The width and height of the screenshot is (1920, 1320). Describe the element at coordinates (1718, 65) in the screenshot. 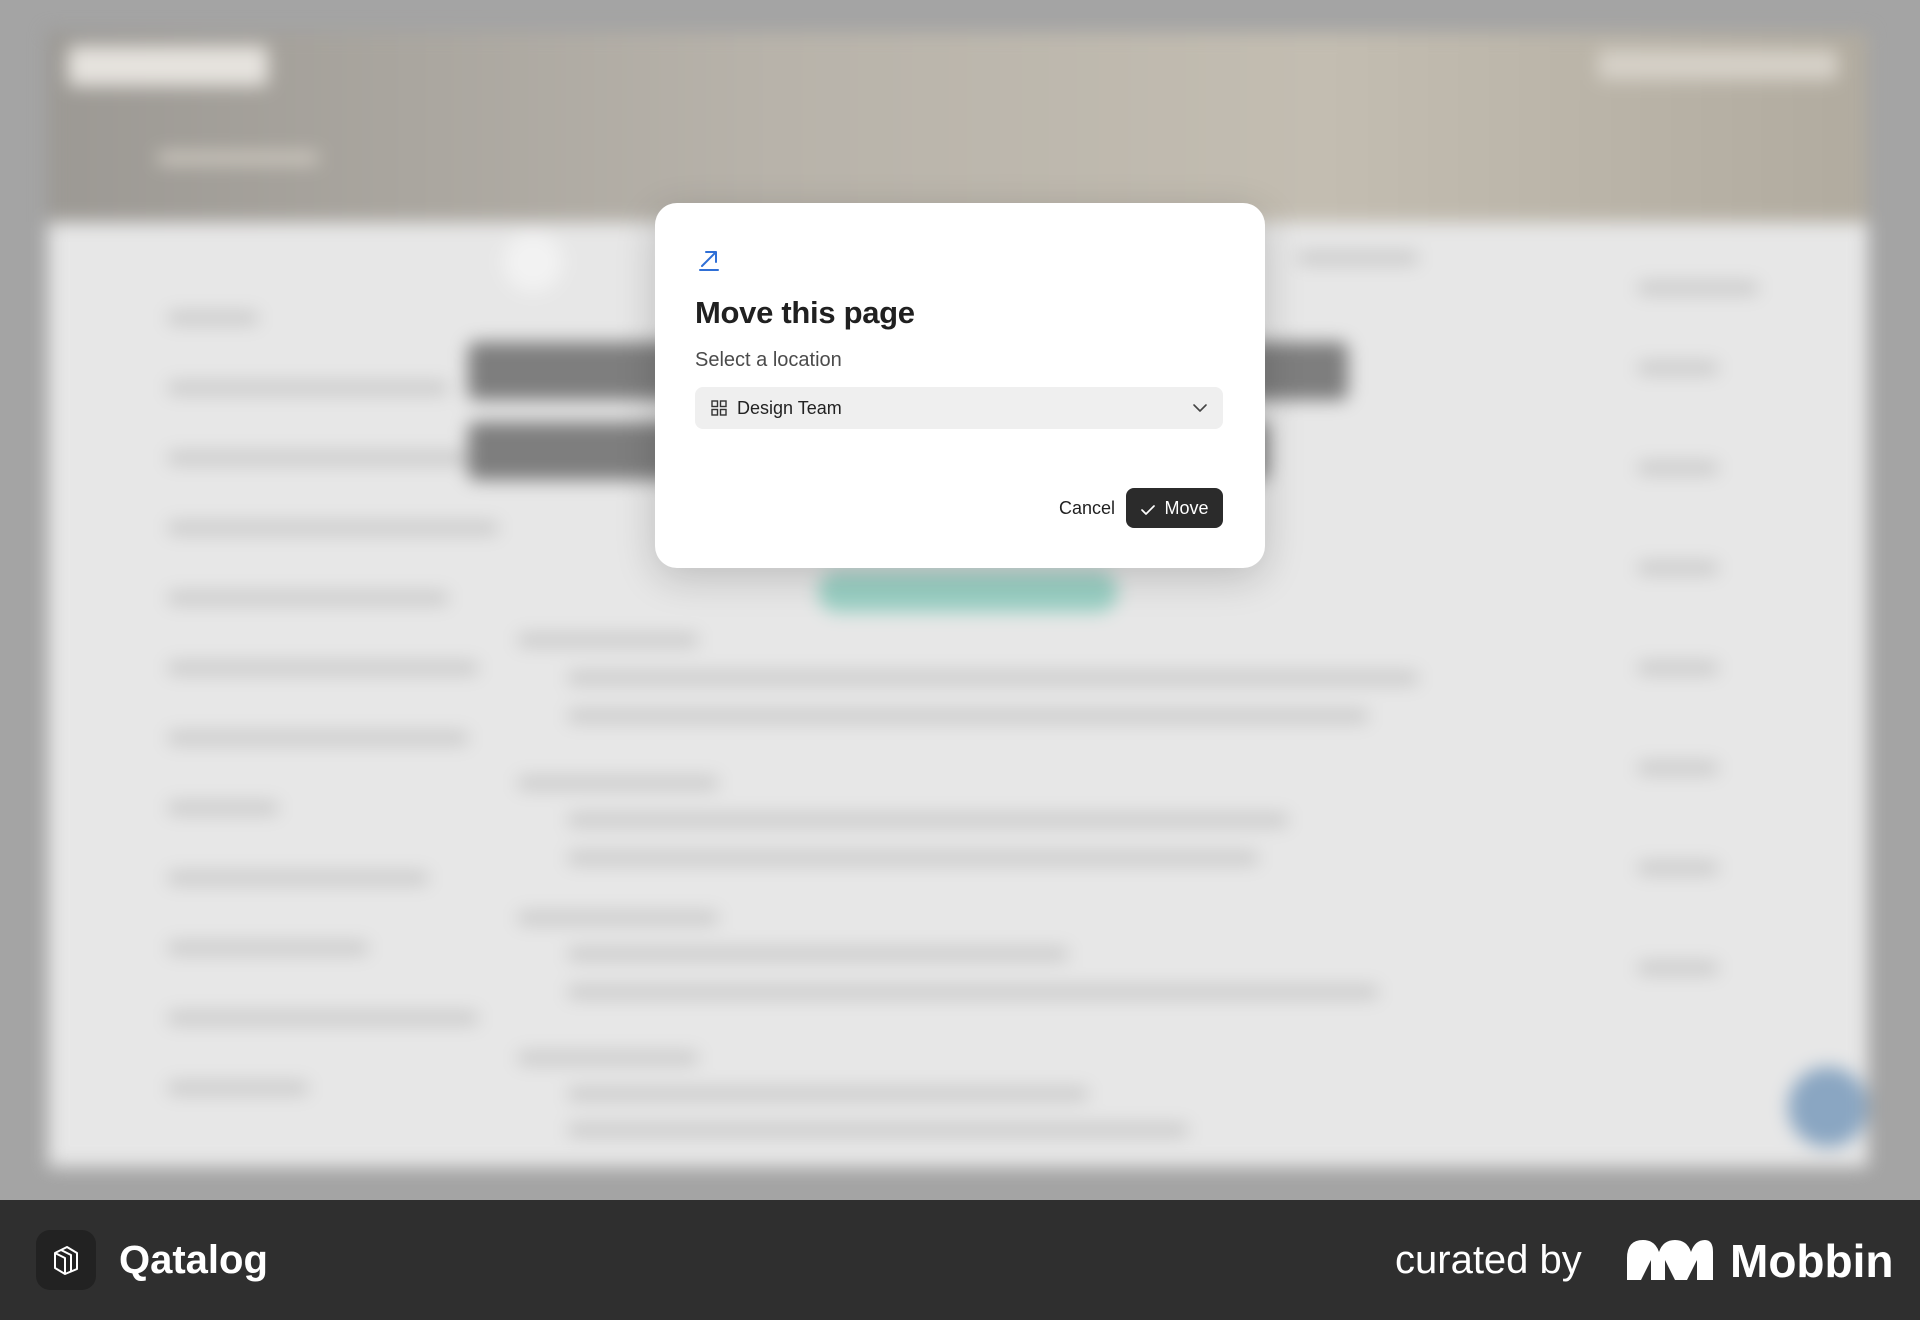

I see `background-header-actions` at that location.